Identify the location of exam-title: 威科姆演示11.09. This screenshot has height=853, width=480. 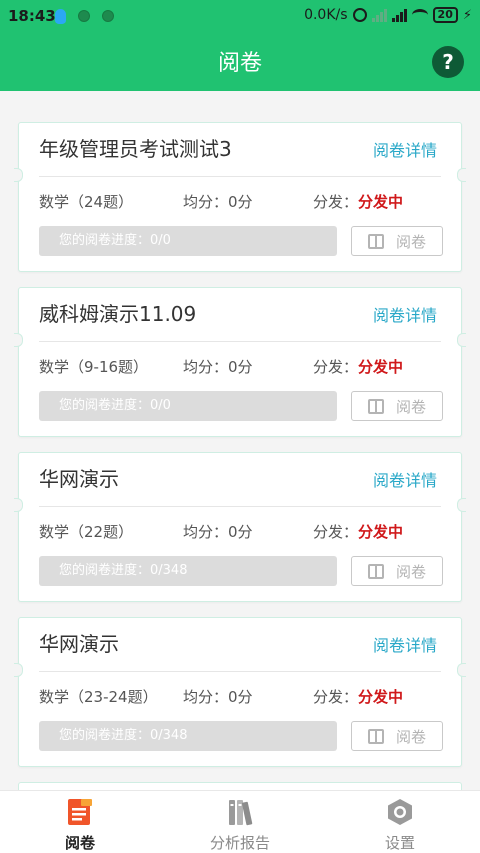
(118, 314).